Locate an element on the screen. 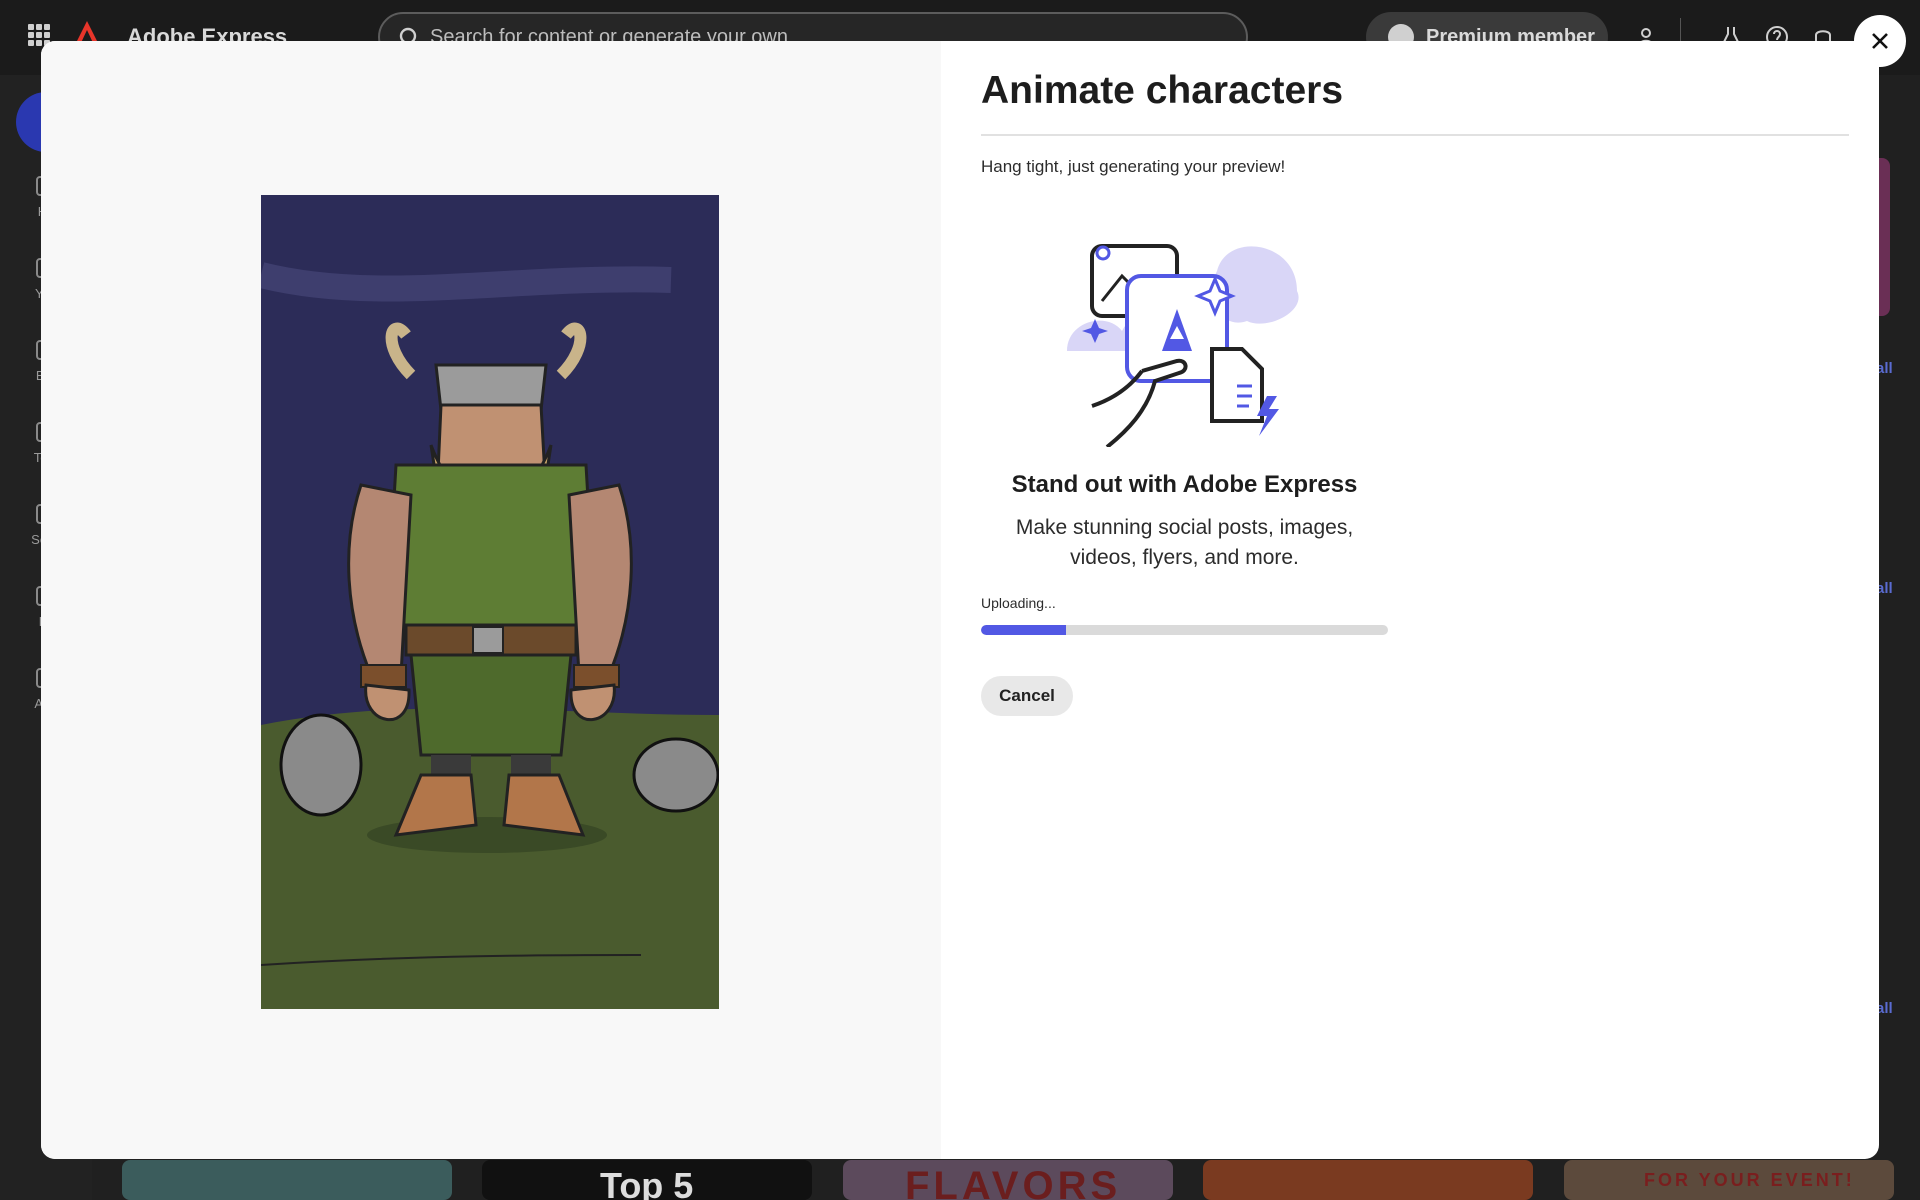  upload-progress-fill is located at coordinates (1024, 630).